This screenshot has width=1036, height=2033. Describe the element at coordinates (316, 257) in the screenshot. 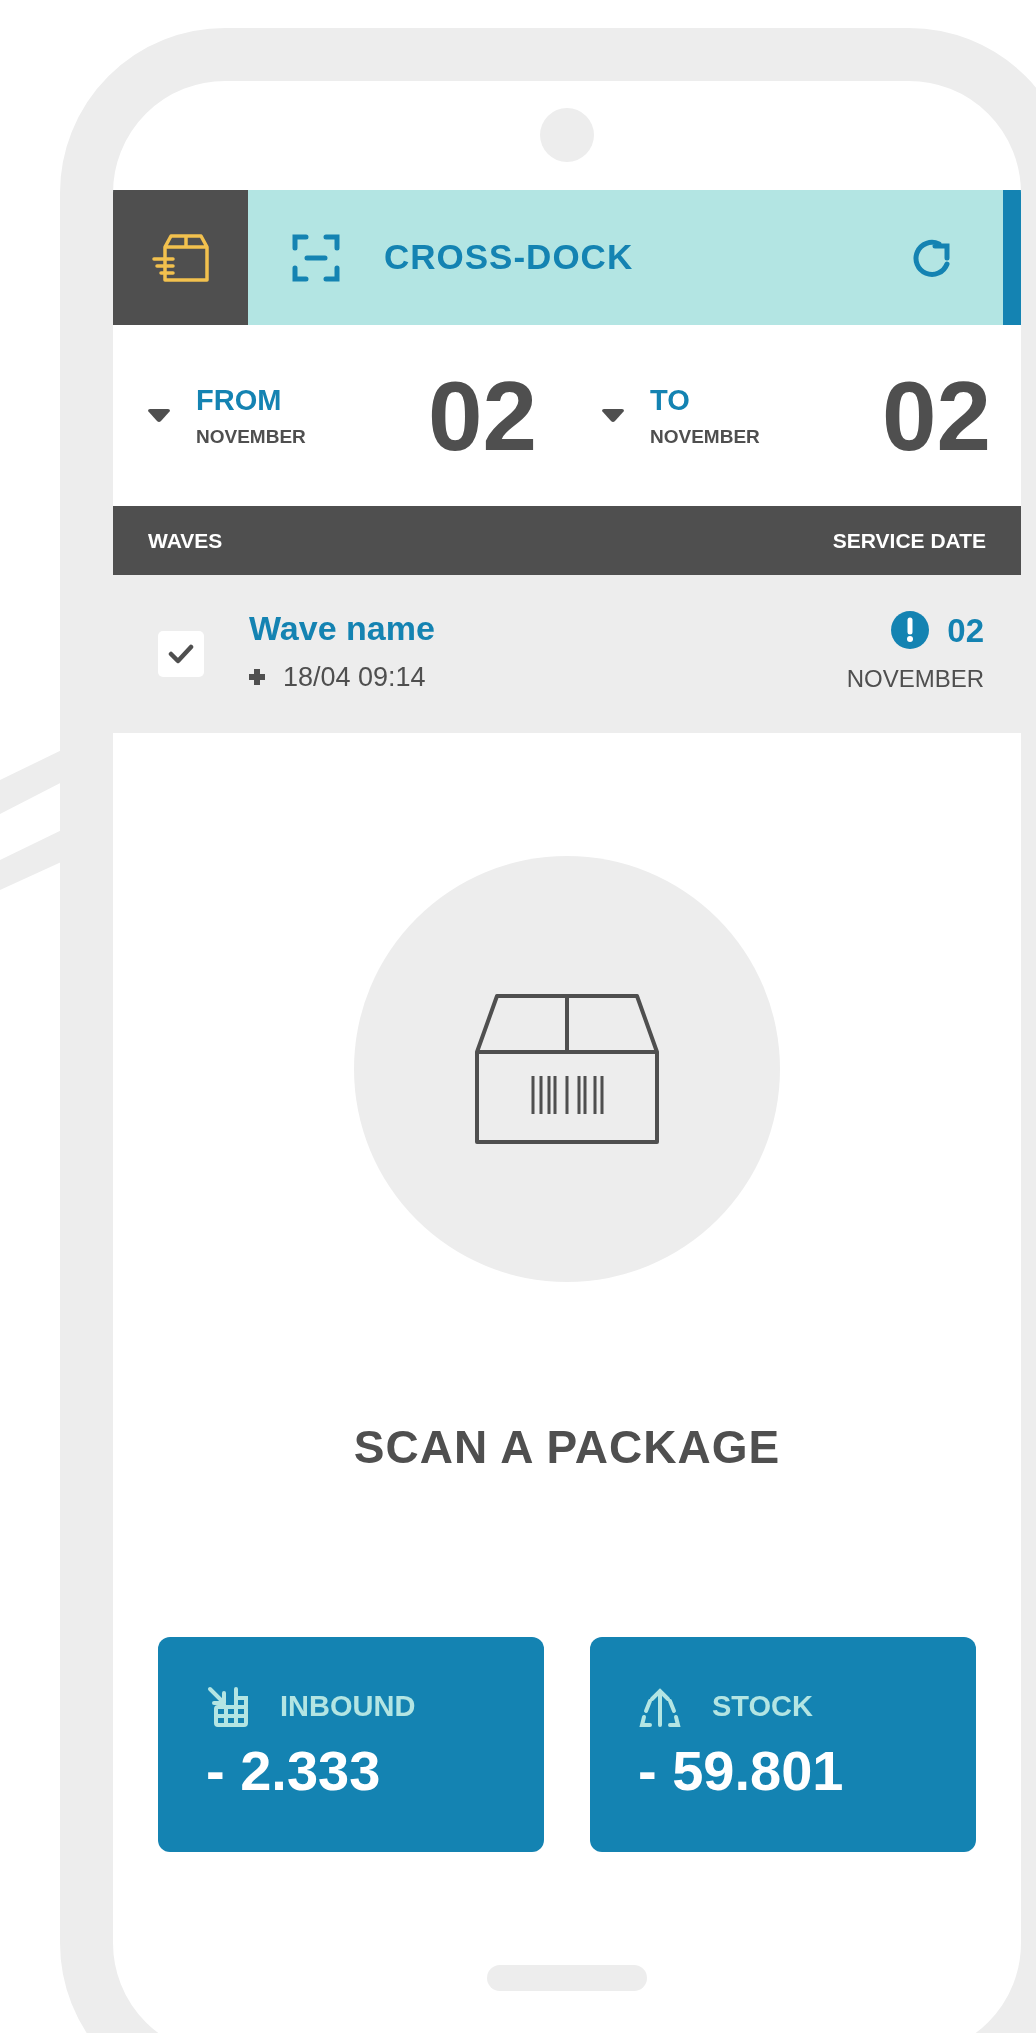

I see `scan-frame-icon` at that location.